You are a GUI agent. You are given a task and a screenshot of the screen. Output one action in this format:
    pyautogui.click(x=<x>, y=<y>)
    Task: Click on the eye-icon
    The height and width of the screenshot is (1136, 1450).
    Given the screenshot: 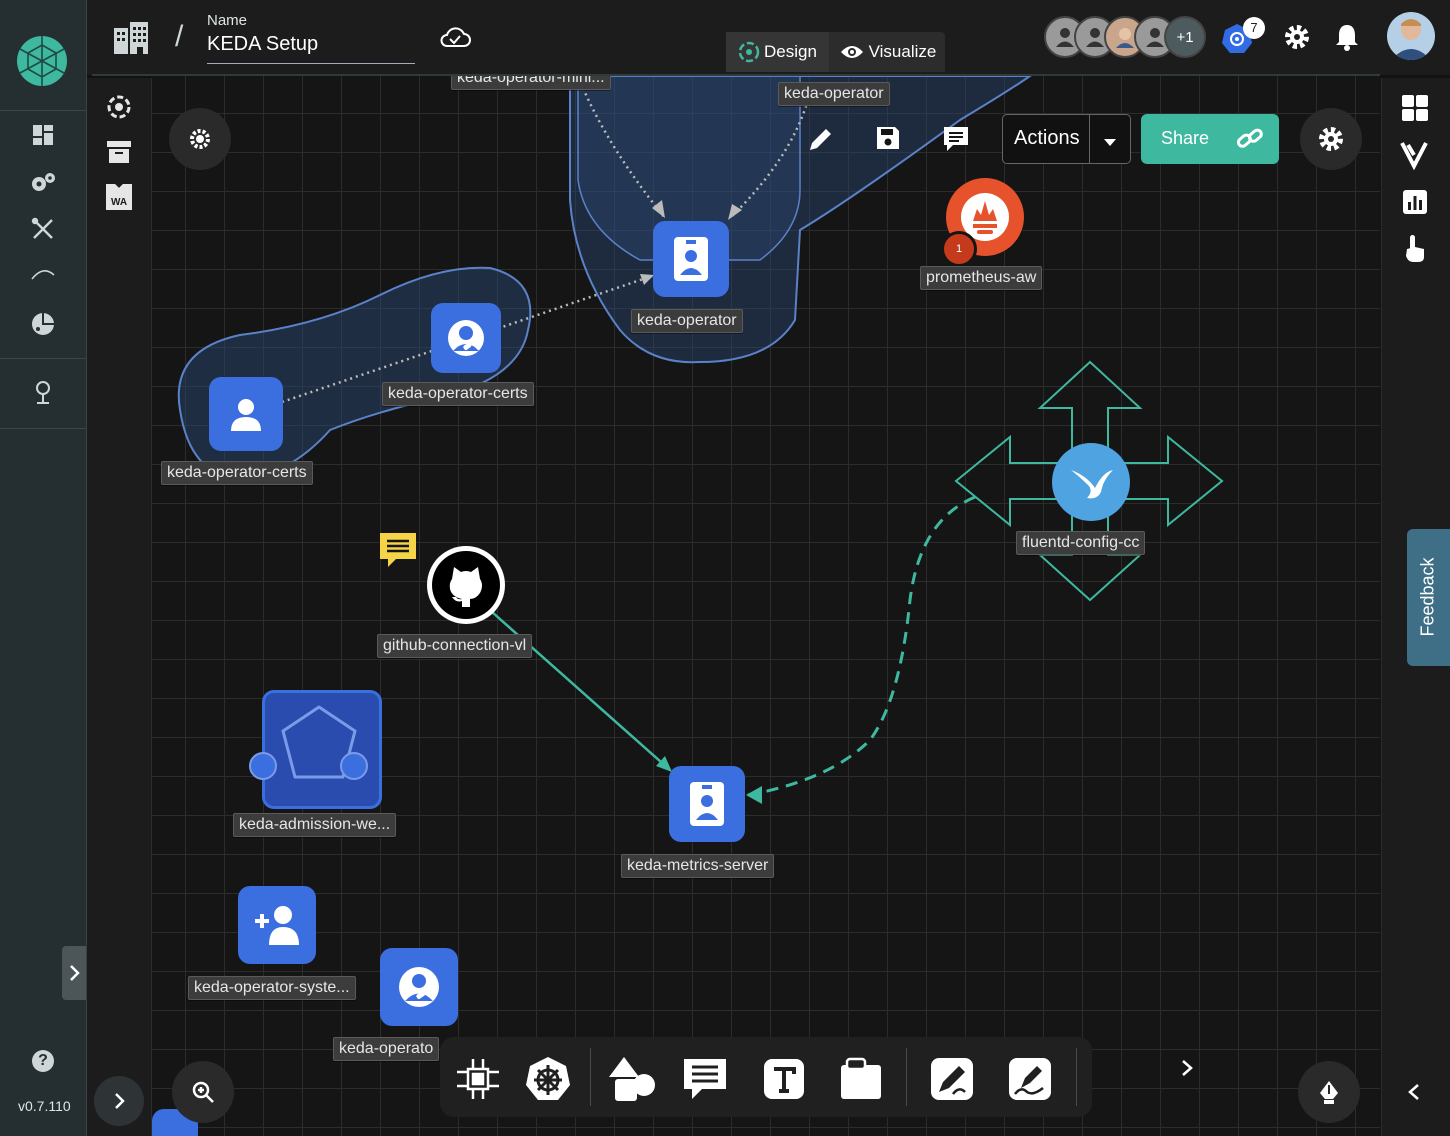 What is the action you would take?
    pyautogui.click(x=852, y=52)
    